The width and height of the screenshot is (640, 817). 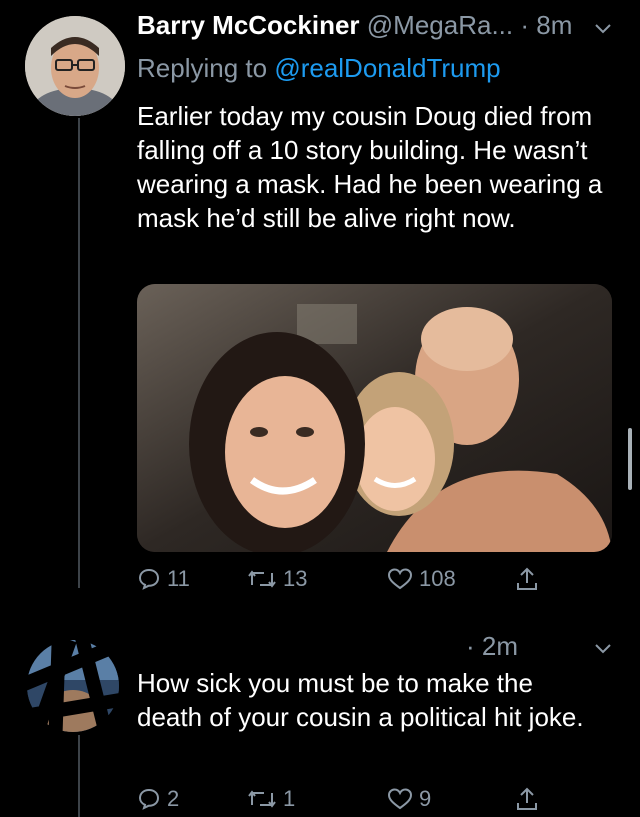 What do you see at coordinates (173, 798) in the screenshot?
I see `reply-count: 2` at bounding box center [173, 798].